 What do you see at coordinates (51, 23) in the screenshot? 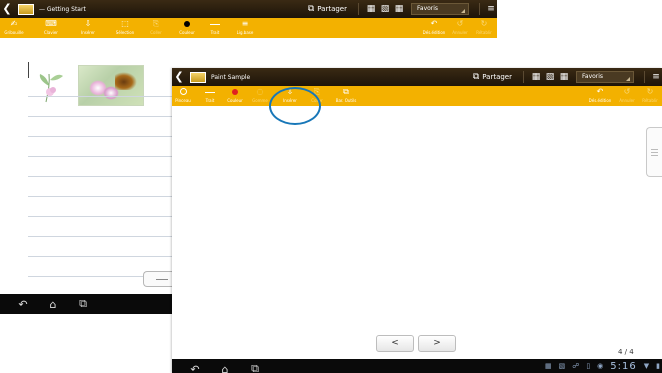
I see `keyboard-icon: ⌨` at bounding box center [51, 23].